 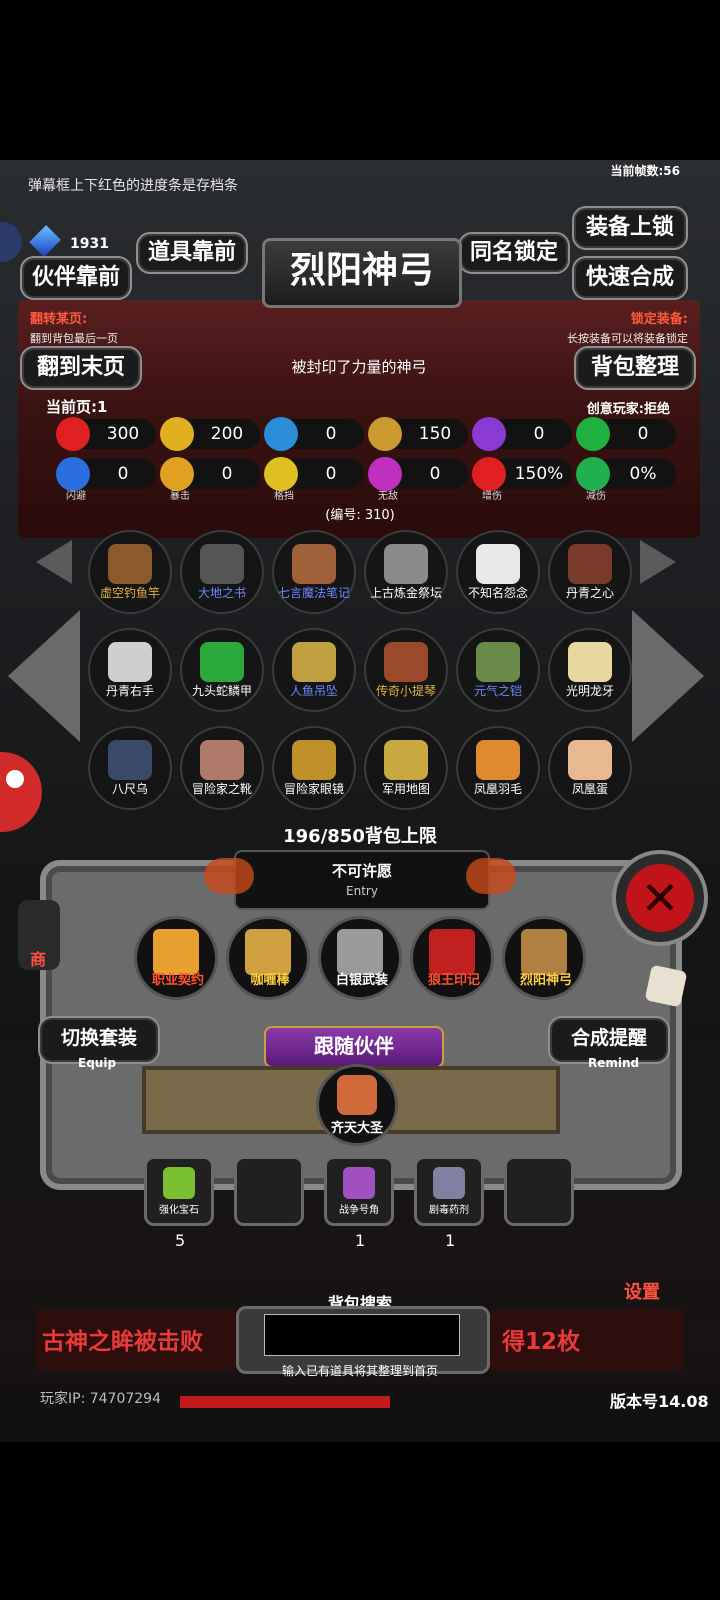 What do you see at coordinates (357, 1105) in the screenshot?
I see `partner-slot: 齐天大圣` at bounding box center [357, 1105].